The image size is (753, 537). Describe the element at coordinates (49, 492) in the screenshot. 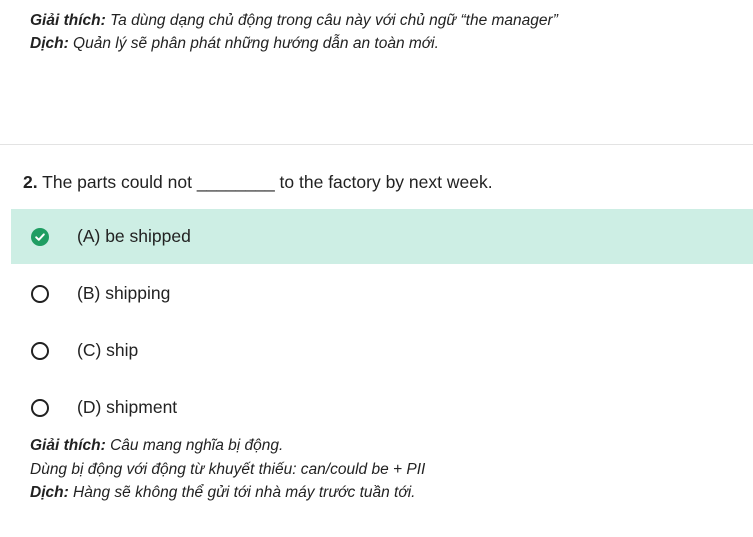

I see `translate-label: Dịch:` at that location.